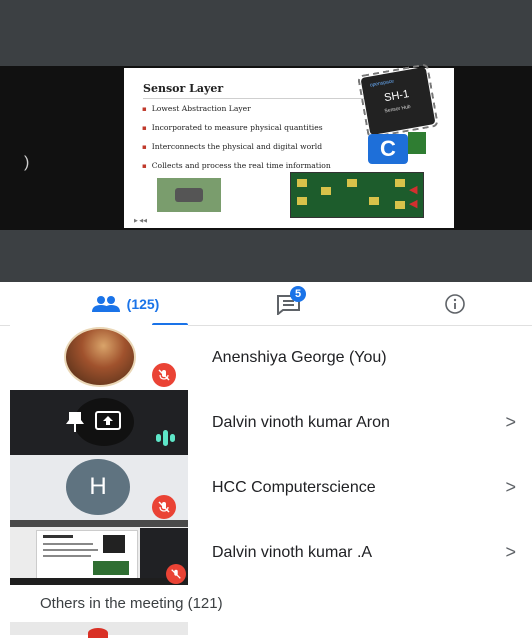 This screenshot has width=532, height=638. I want to click on speaking-indicator-icon, so click(164, 438).